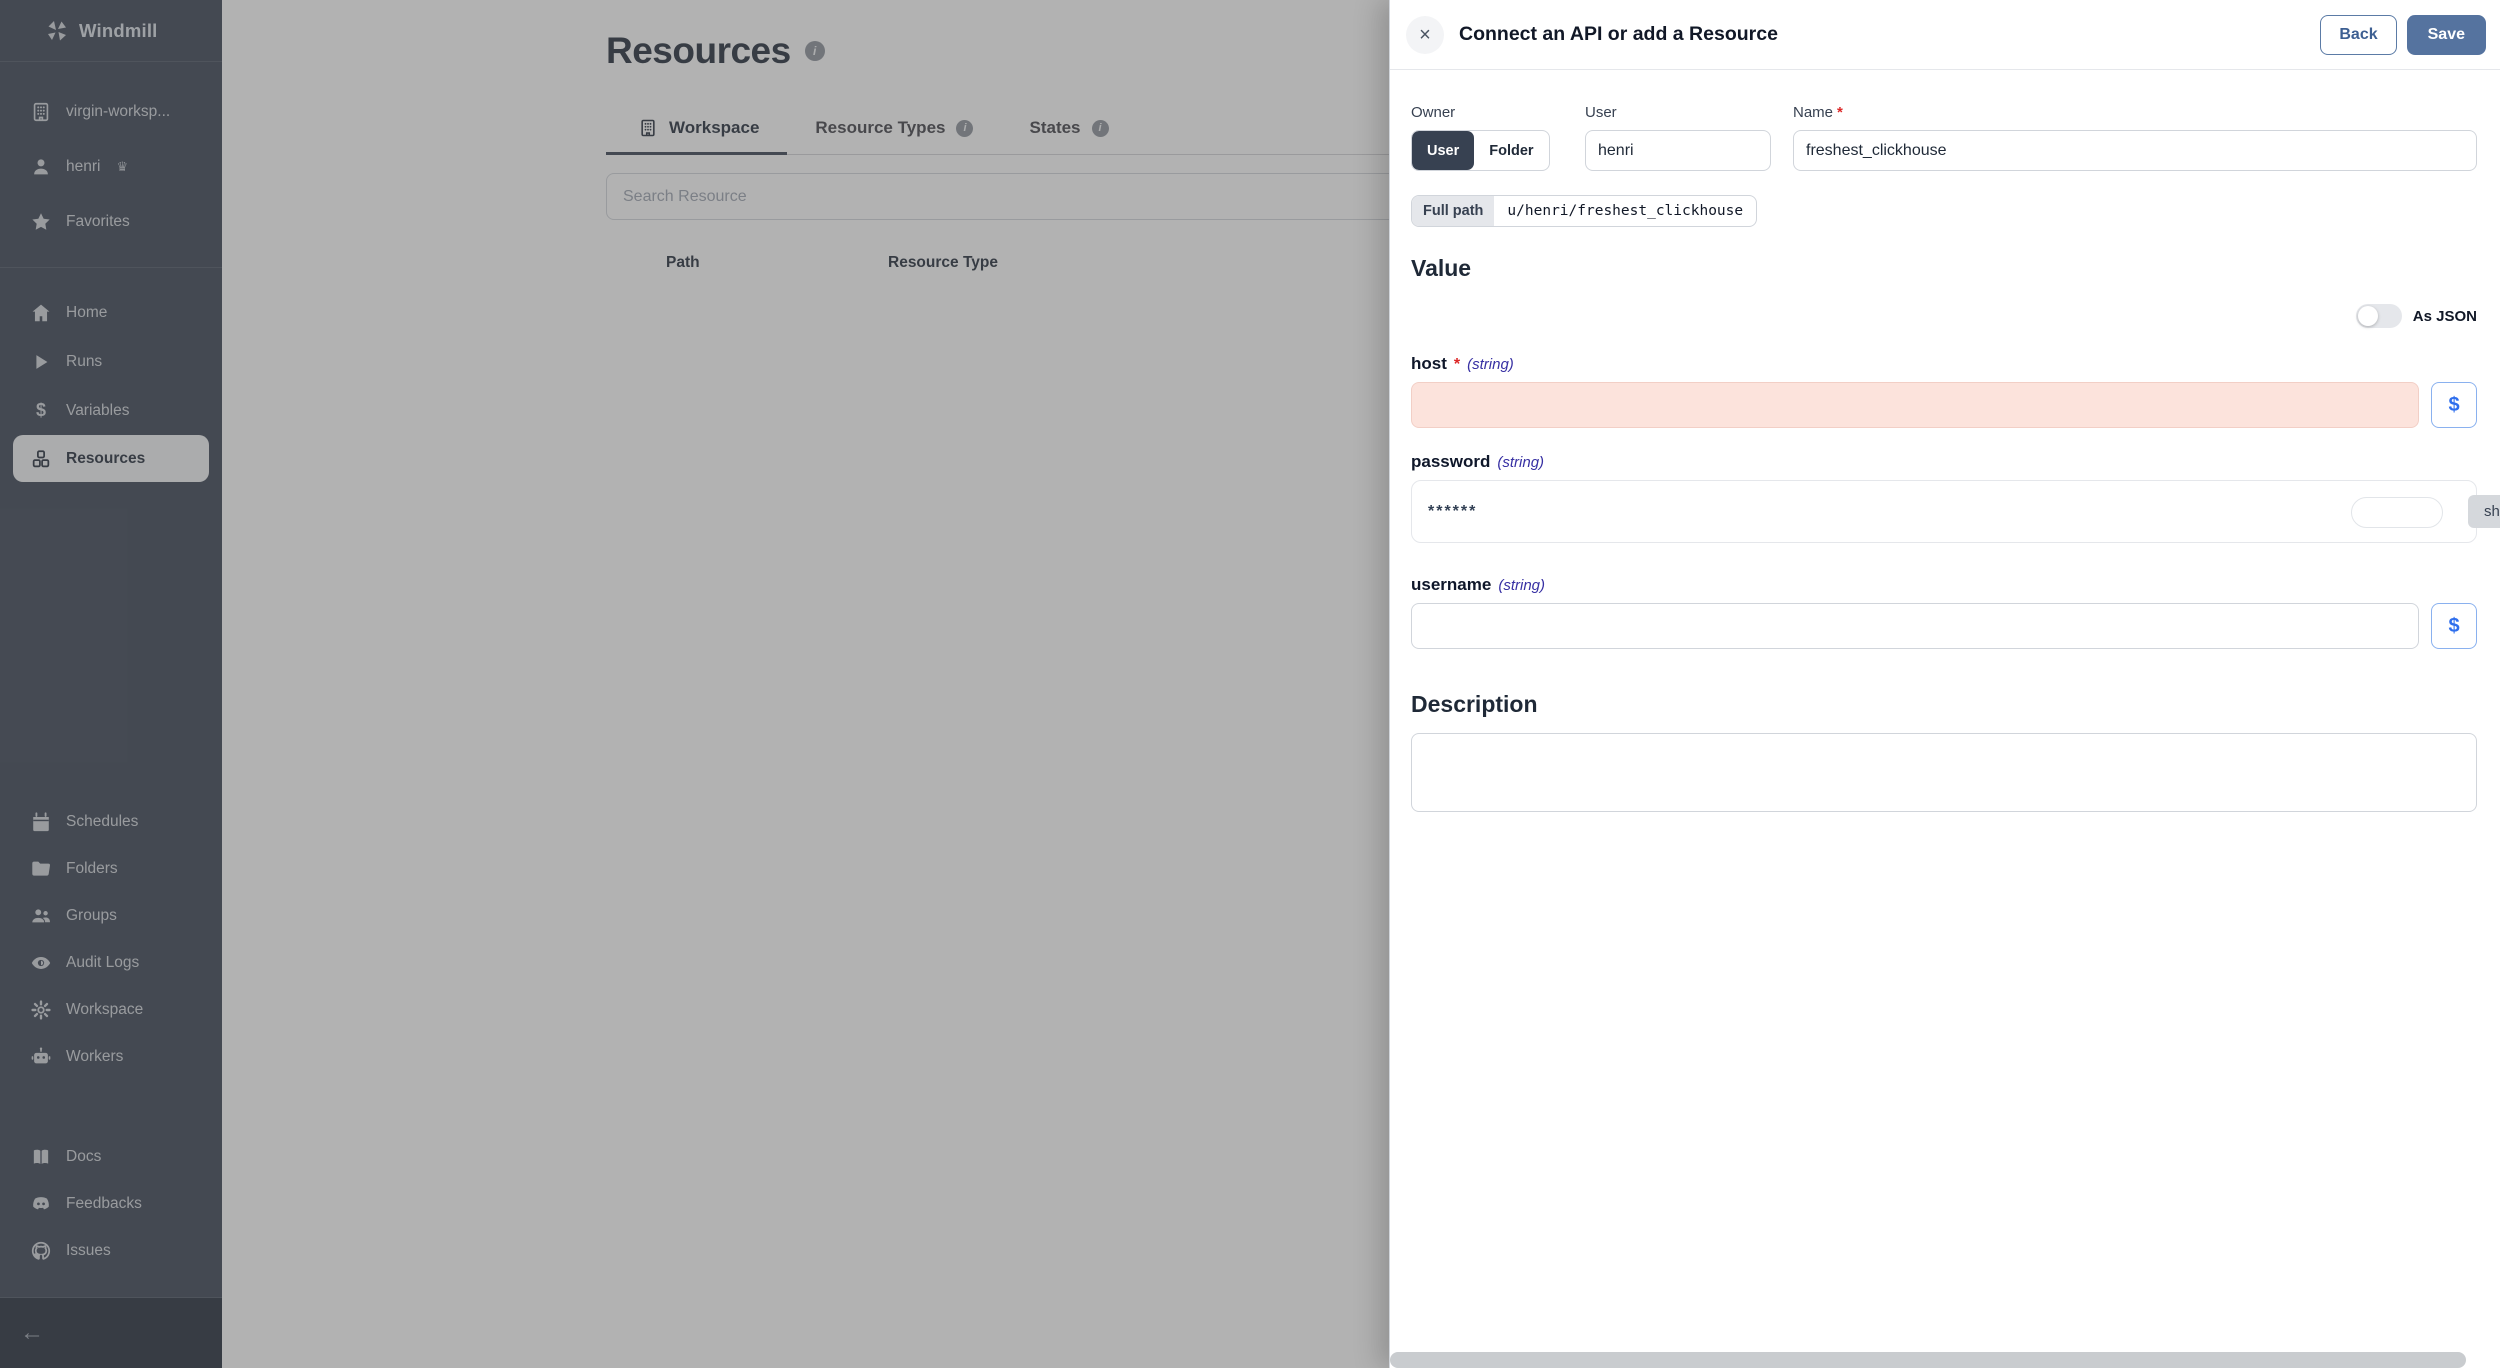 The height and width of the screenshot is (1368, 2500). I want to click on username-input, so click(1915, 626).